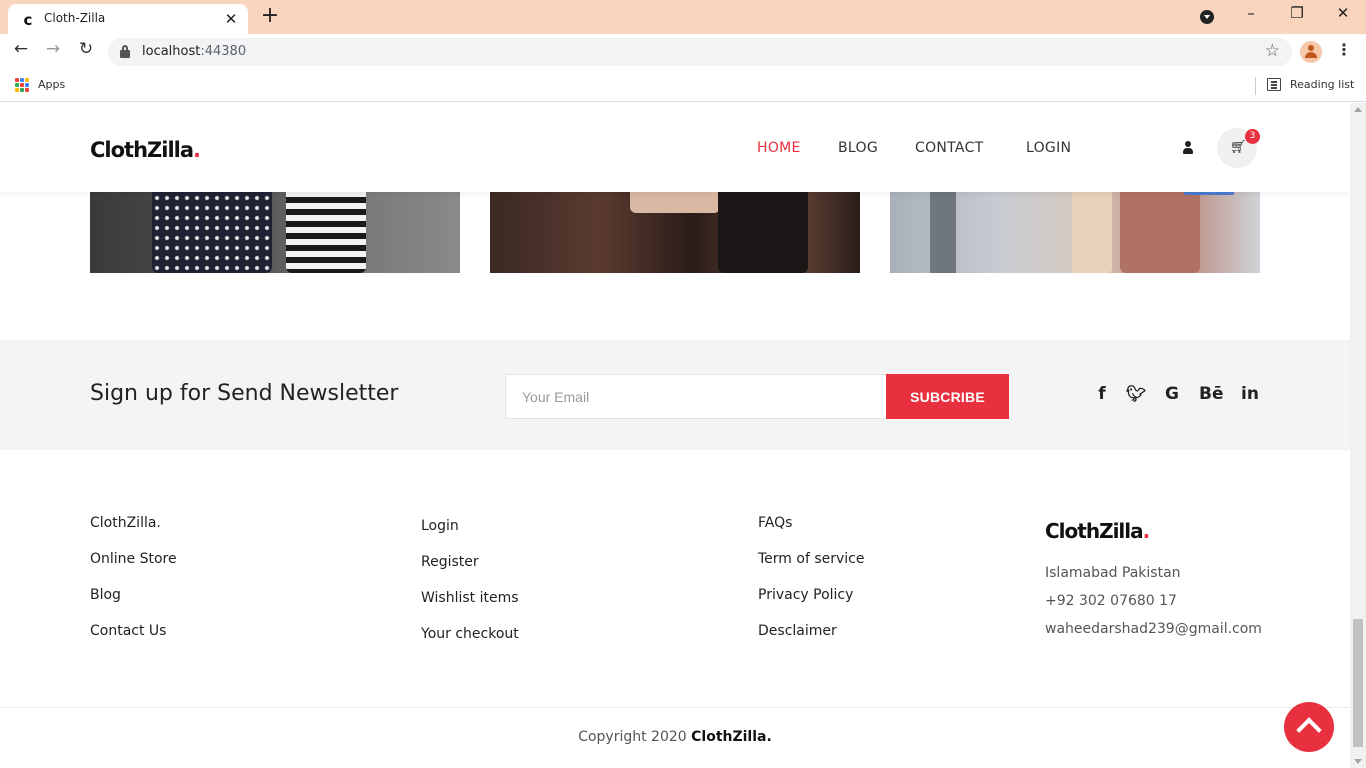 The height and width of the screenshot is (768, 1366). I want to click on bookmark-star-icon: ☆, so click(1272, 51).